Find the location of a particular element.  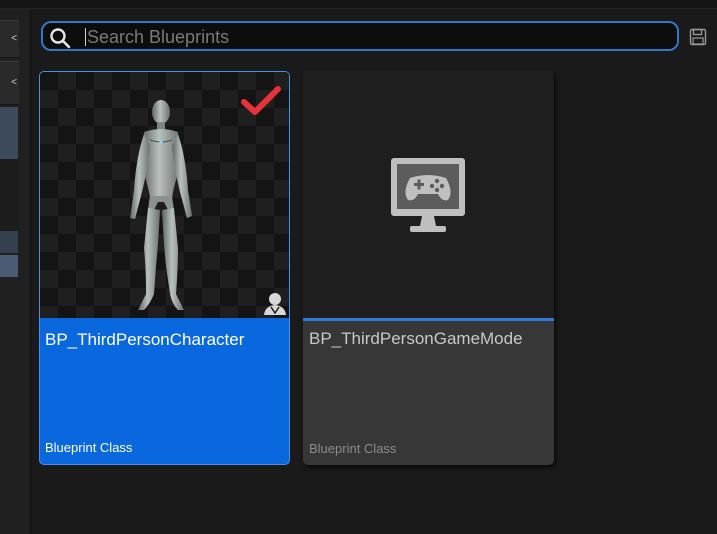

collapse-button-2: < is located at coordinates (9, 83).